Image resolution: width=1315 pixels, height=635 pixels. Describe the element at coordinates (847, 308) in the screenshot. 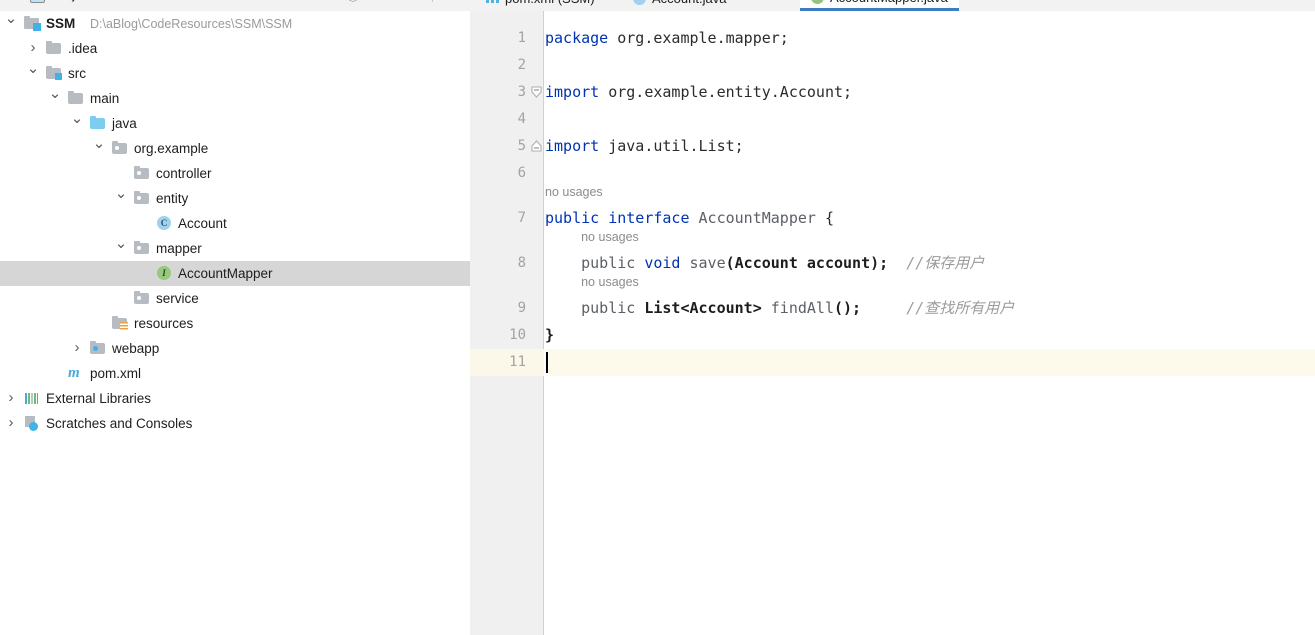

I see `code-token: ();` at that location.